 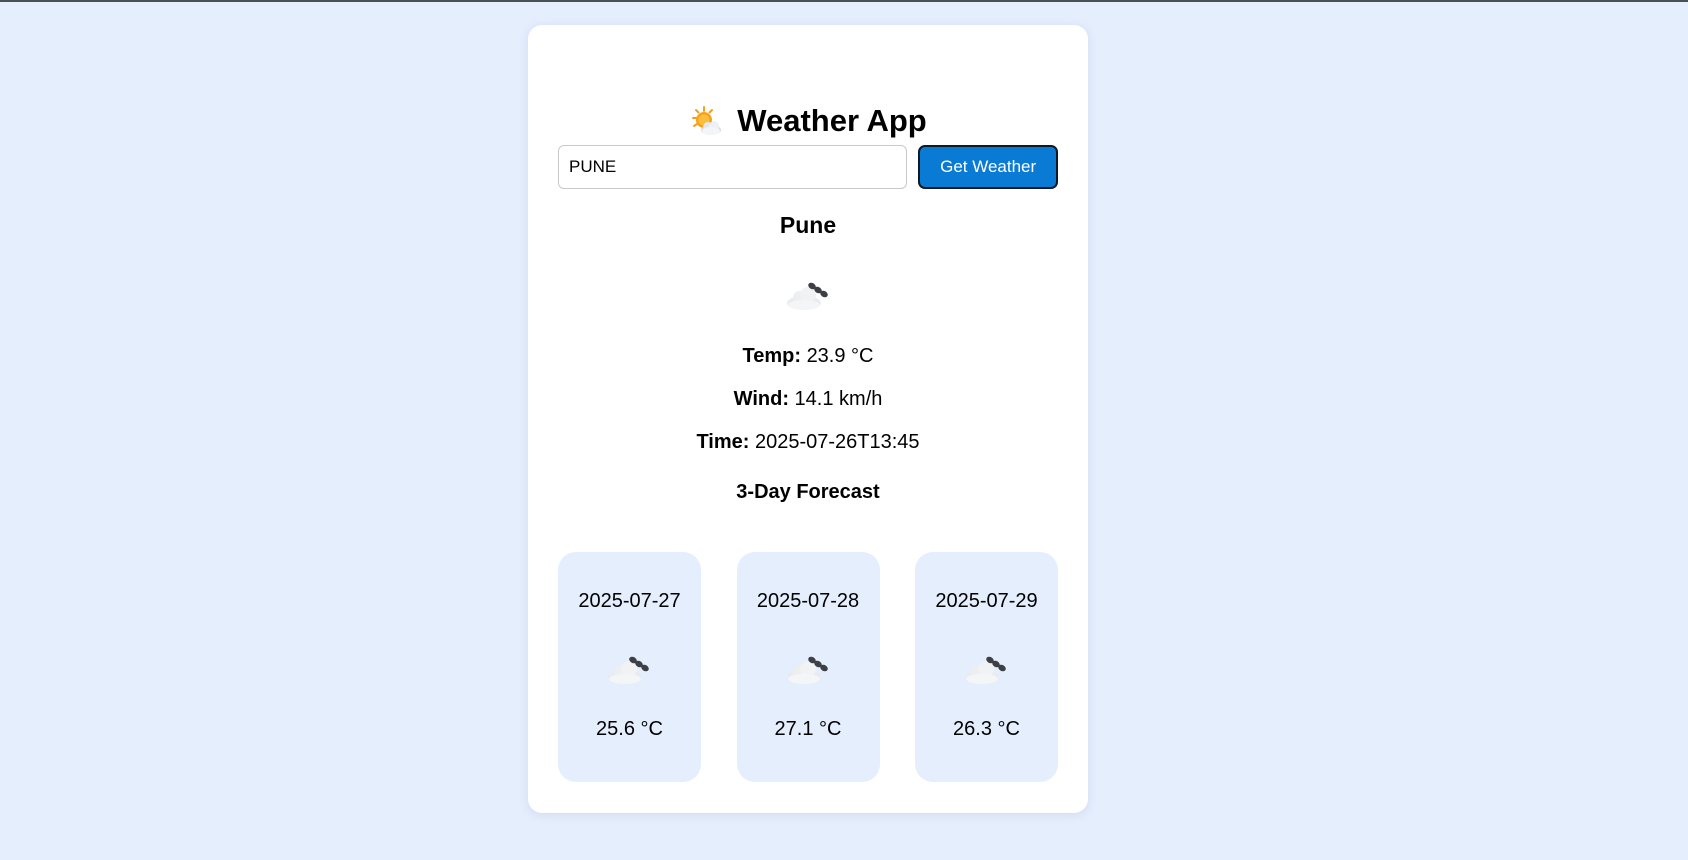 I want to click on wind-label: Wind:, so click(x=761, y=399).